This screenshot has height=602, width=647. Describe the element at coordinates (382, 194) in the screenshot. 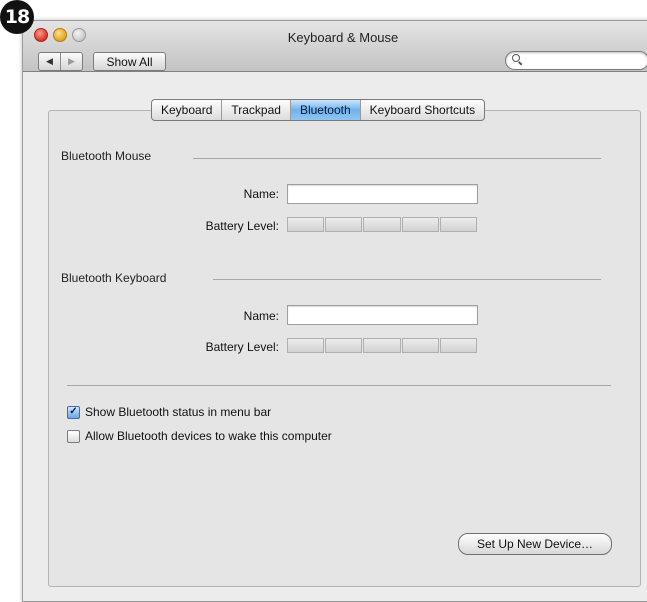

I see `mouse-name-field` at that location.